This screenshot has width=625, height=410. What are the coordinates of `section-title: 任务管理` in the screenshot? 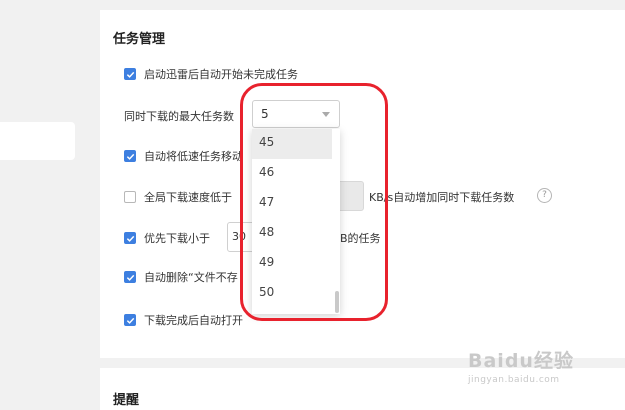 It's located at (139, 39).